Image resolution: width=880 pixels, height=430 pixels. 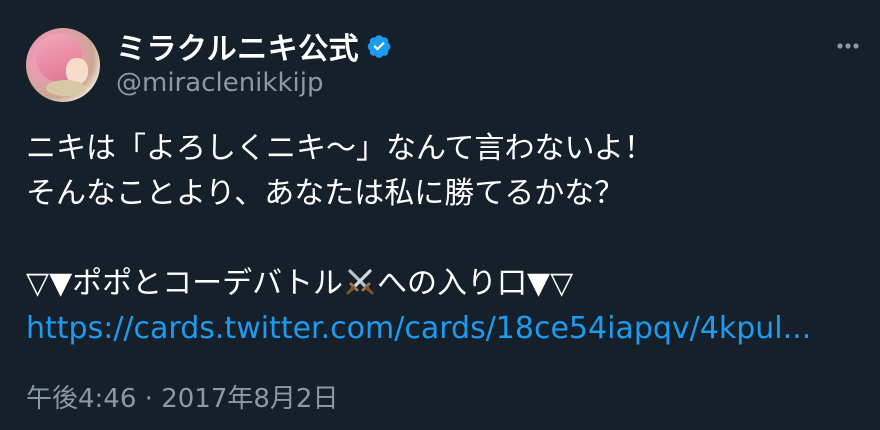 What do you see at coordinates (249, 399) in the screenshot?
I see `tweet-date: 2017年8月2日` at bounding box center [249, 399].